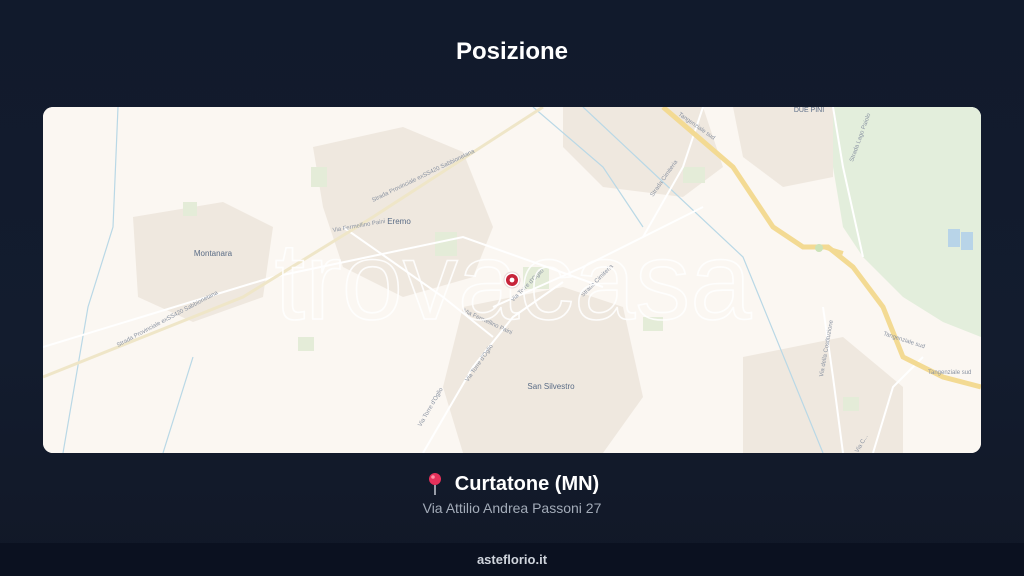 The width and height of the screenshot is (1024, 576). I want to click on place-montanara: Montanara, so click(213, 253).